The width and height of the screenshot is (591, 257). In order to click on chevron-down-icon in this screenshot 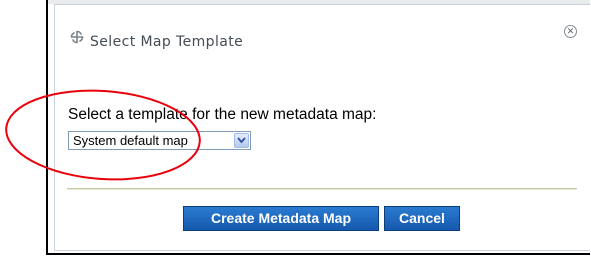, I will do `click(241, 140)`.